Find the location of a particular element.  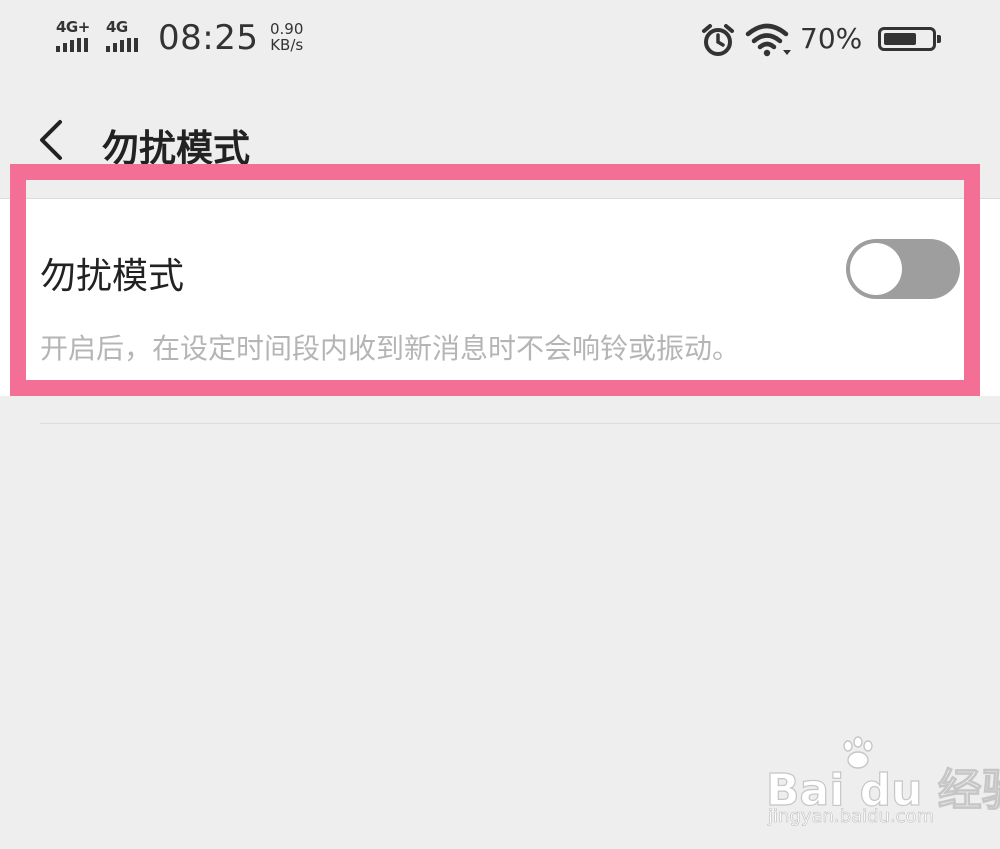

battery-fill is located at coordinates (900, 39).